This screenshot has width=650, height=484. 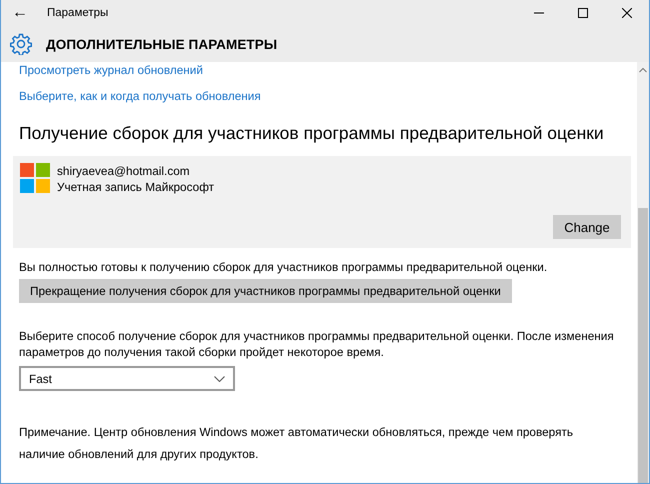 I want to click on account-email: shiryaevea@hotmail.com, so click(x=124, y=171).